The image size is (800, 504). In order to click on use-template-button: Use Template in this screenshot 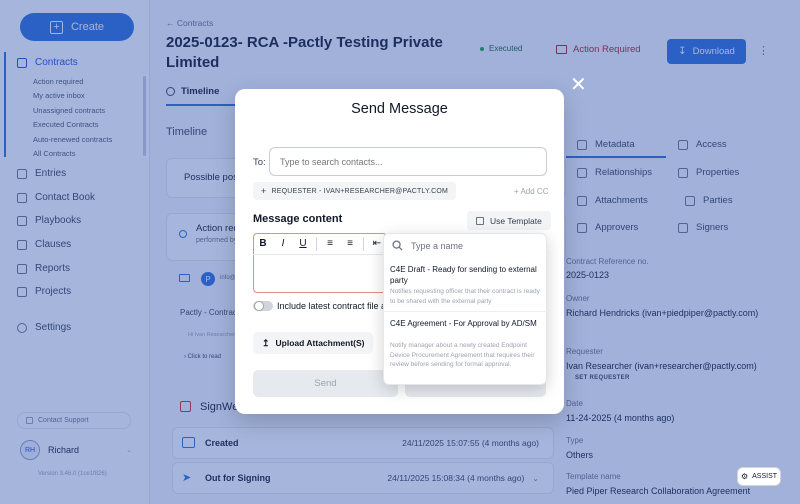, I will do `click(509, 220)`.